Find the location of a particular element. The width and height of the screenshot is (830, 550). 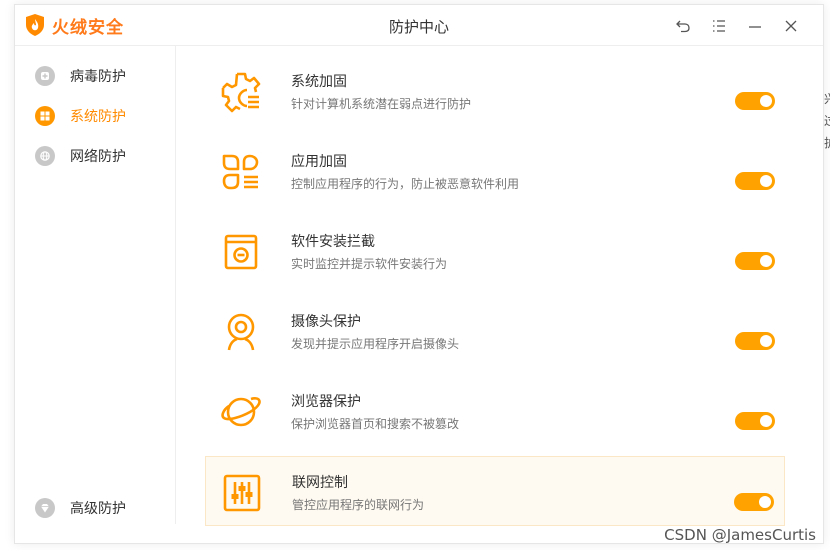

windows-icon is located at coordinates (45, 116).